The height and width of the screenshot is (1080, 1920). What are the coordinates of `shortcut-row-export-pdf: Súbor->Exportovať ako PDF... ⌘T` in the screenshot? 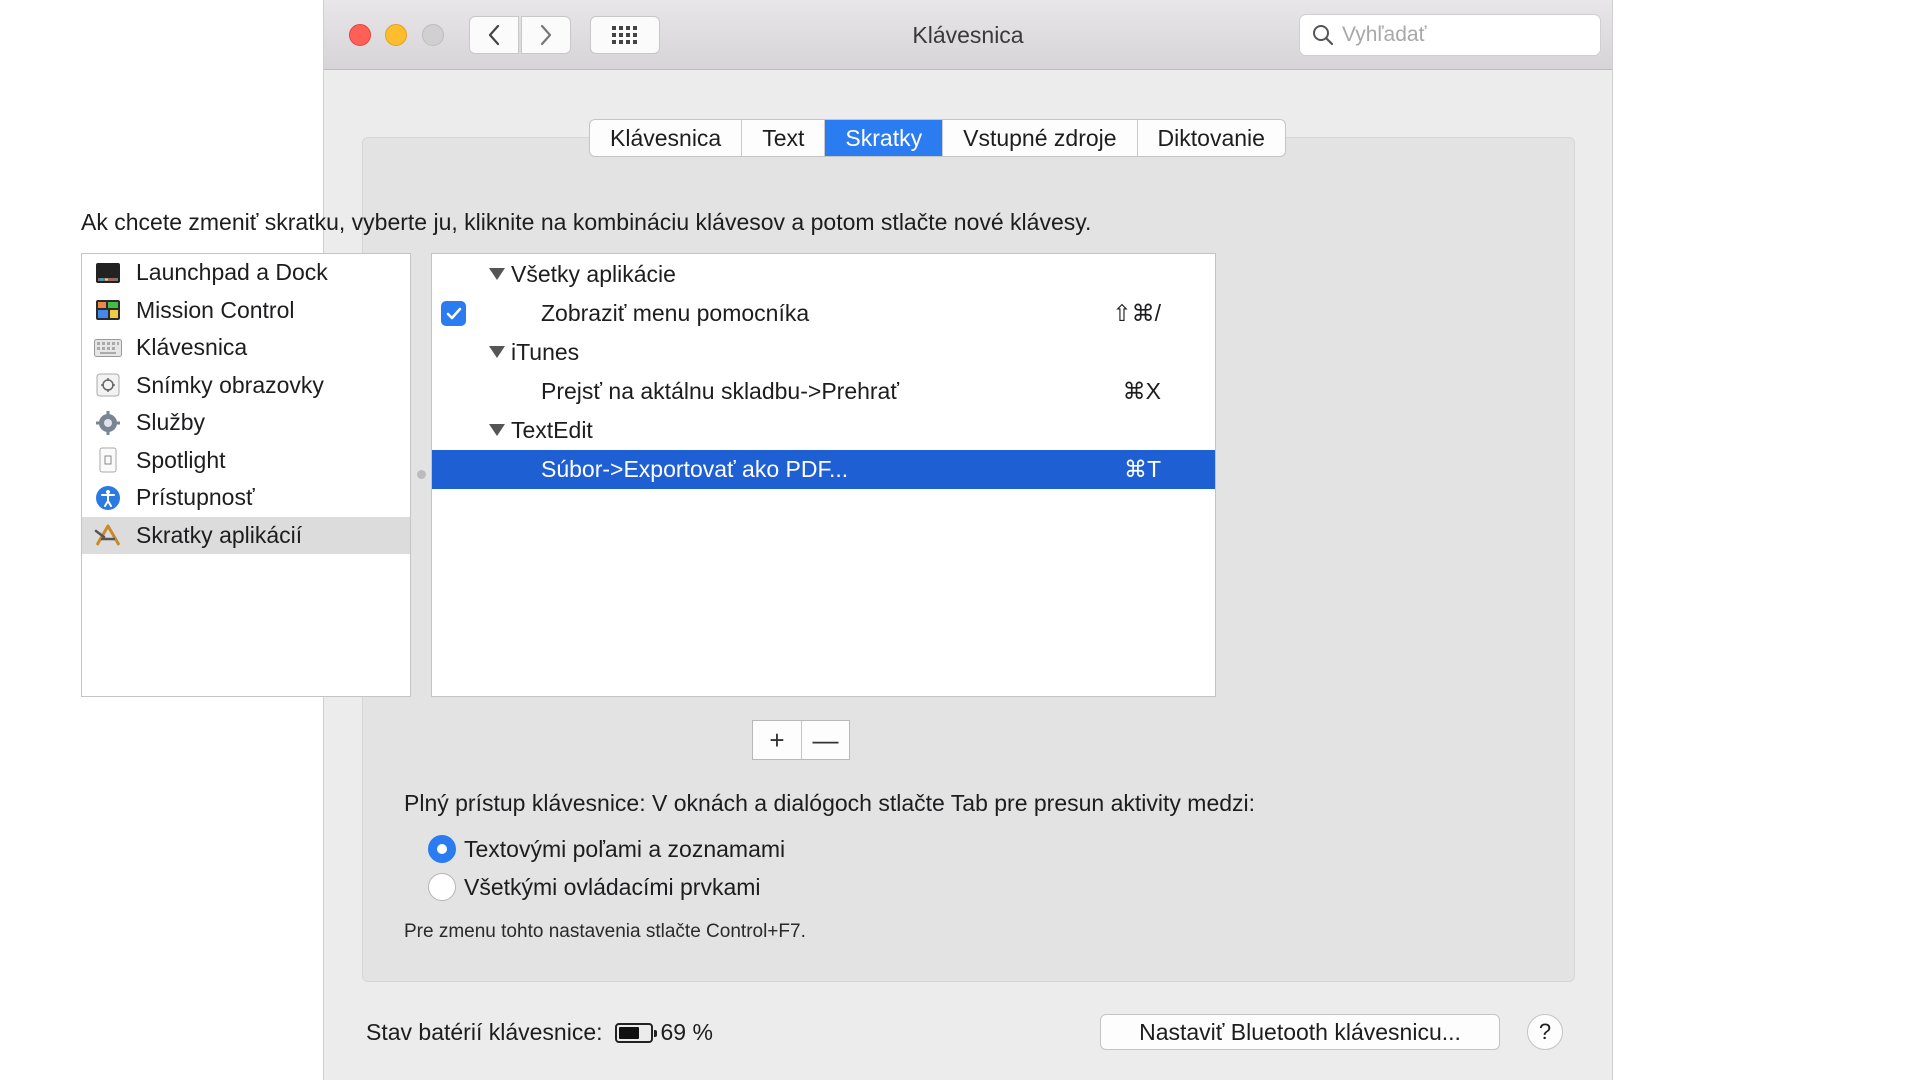 It's located at (823, 469).